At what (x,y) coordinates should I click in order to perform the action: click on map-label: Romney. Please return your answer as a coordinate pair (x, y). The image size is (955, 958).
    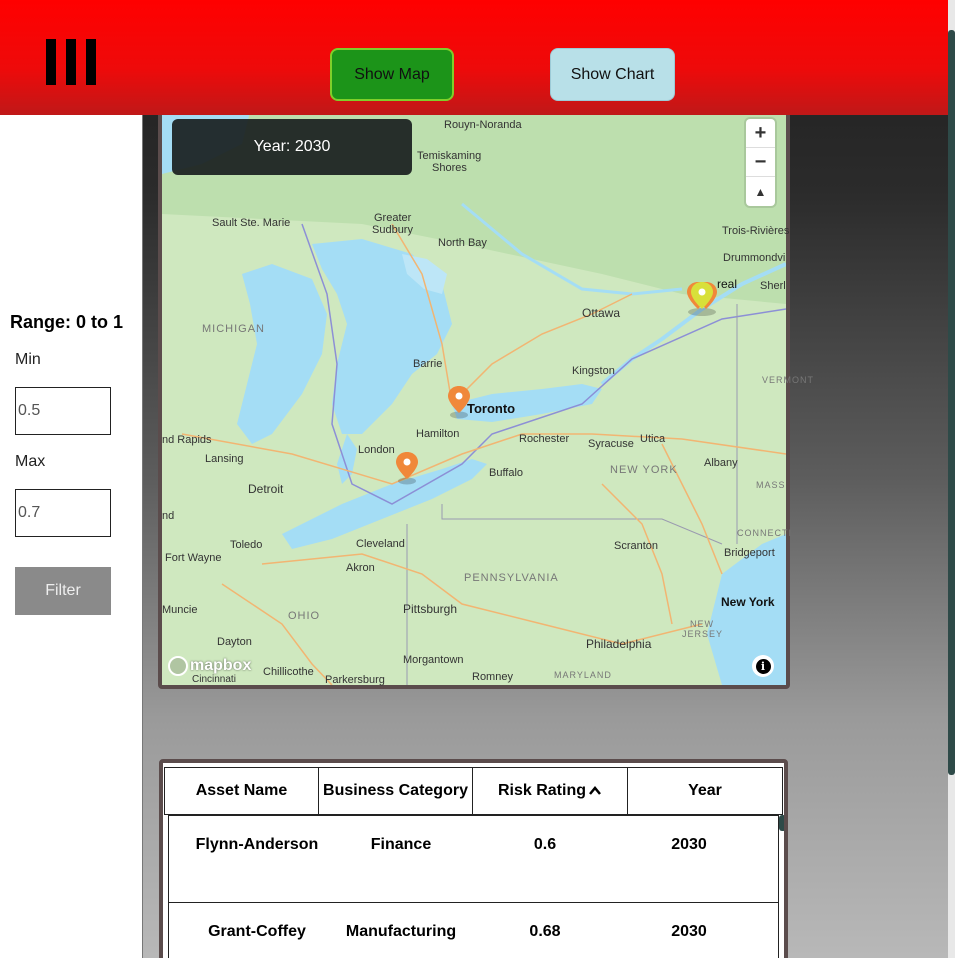
    Looking at the image, I should click on (492, 677).